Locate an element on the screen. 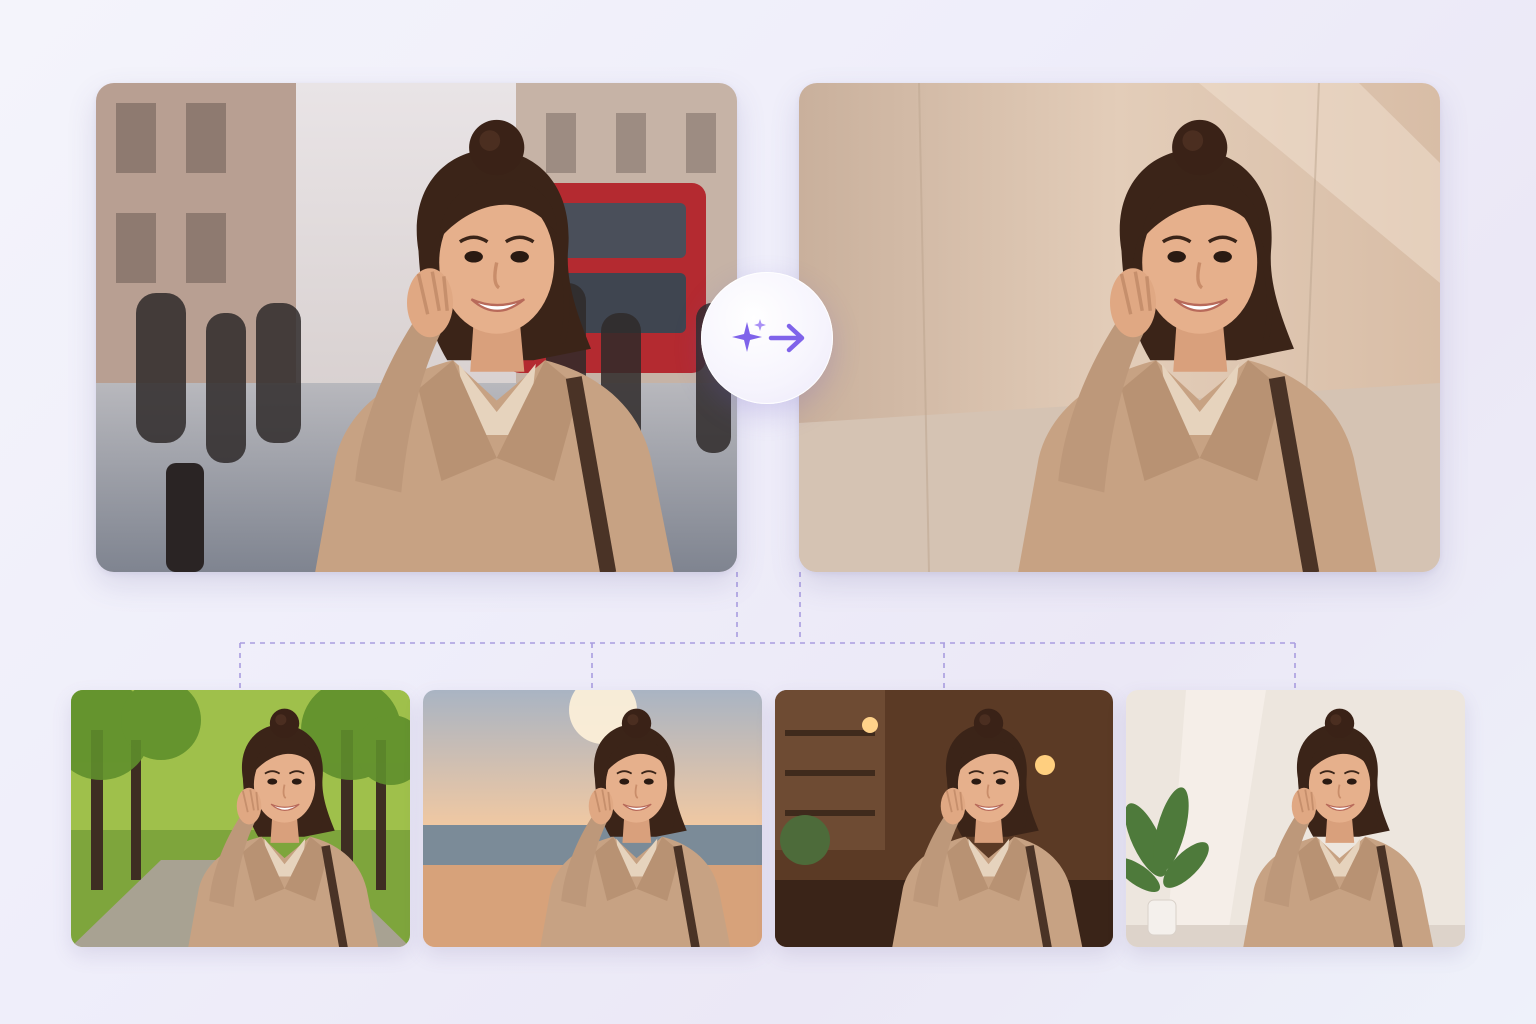 This screenshot has height=1024, width=1536. transform-button is located at coordinates (767, 338).